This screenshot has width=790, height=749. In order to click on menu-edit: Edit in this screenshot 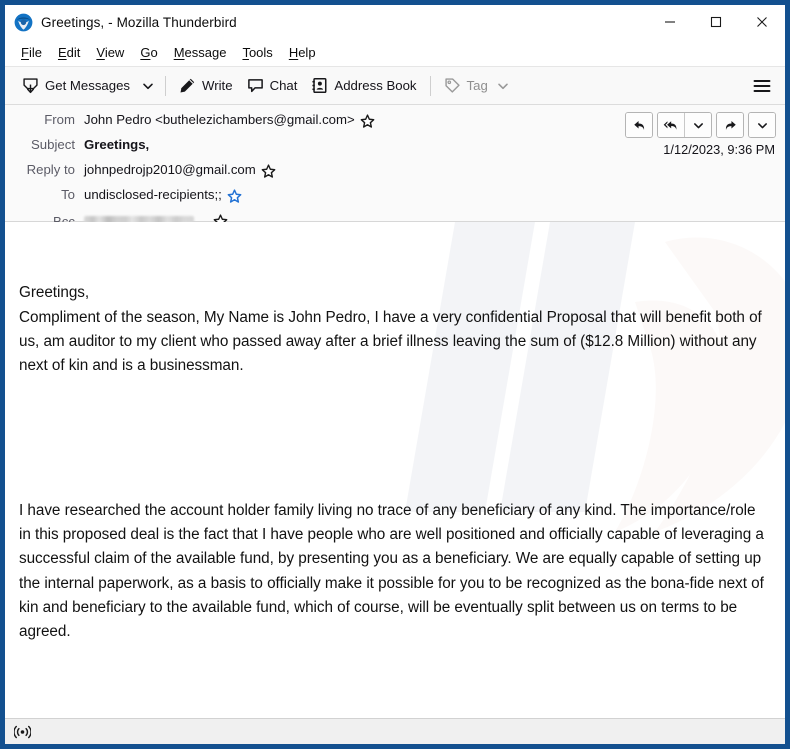, I will do `click(69, 53)`.